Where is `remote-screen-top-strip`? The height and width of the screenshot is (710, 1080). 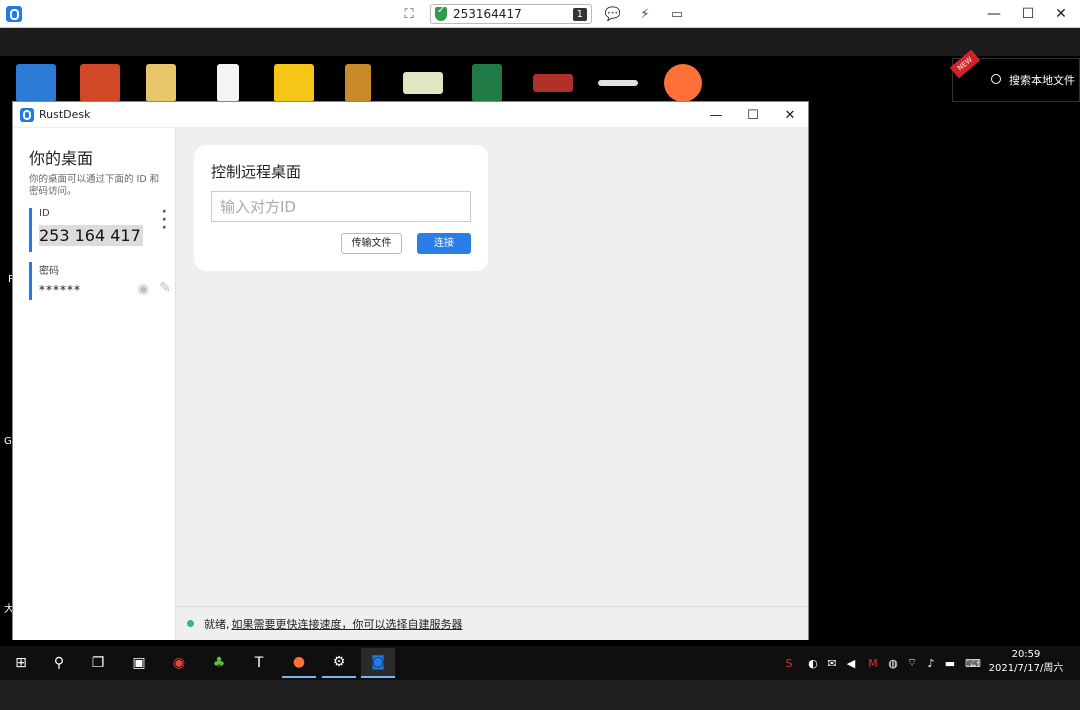
remote-screen-top-strip is located at coordinates (540, 42).